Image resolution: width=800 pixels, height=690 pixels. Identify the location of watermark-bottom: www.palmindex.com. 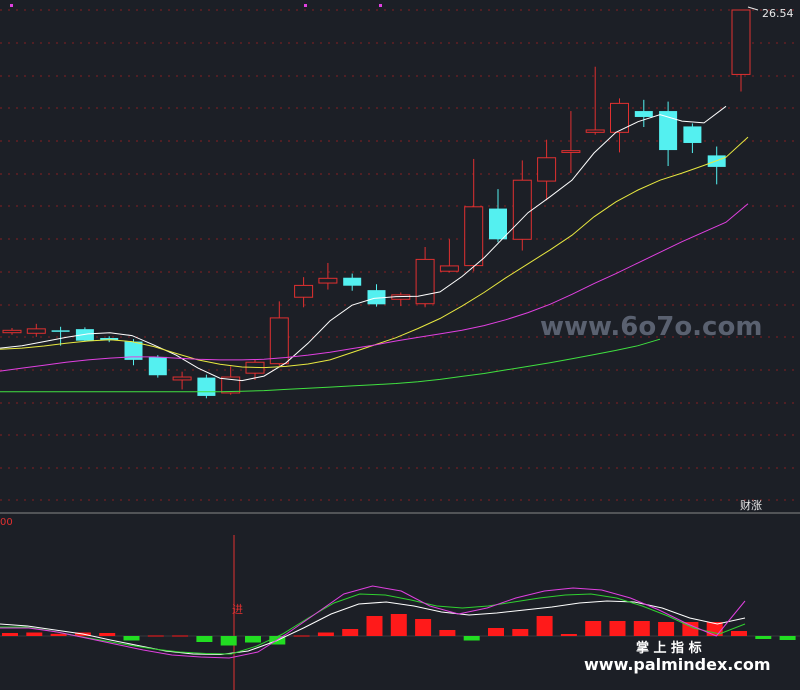
(677, 664).